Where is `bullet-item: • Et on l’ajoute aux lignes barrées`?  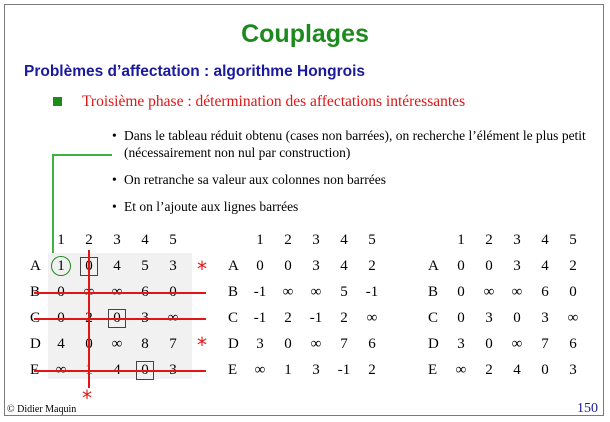
bullet-item: • Et on l’ajoute aux lignes barrées is located at coordinates (357, 206).